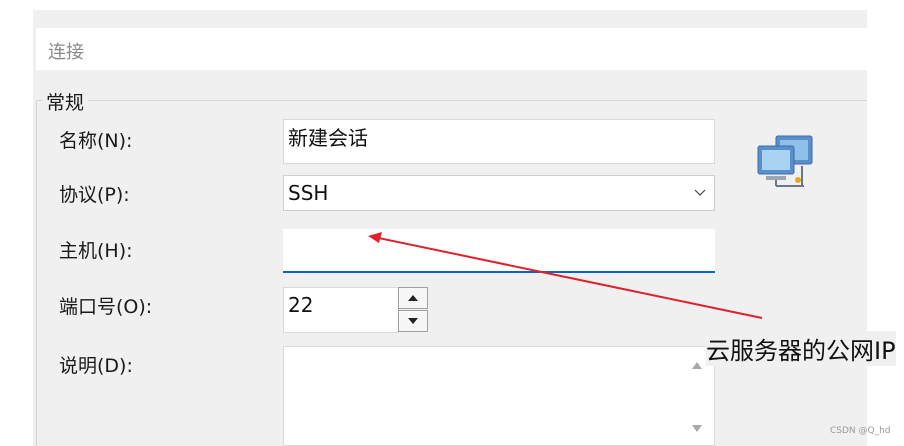 This screenshot has width=904, height=446. What do you see at coordinates (860, 431) in the screenshot?
I see `watermark: CSDN @Q_hd` at bounding box center [860, 431].